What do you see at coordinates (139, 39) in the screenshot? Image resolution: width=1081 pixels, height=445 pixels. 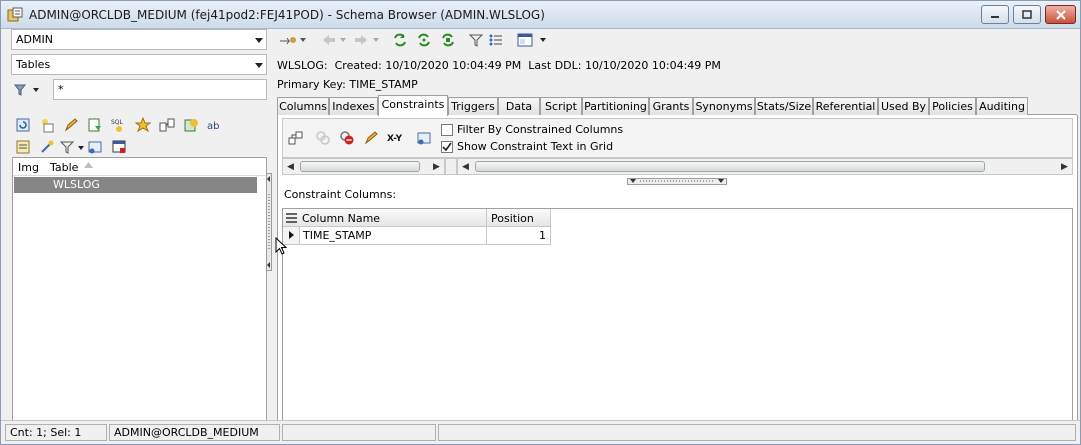 I see `schema-dropdown: ADMIN` at bounding box center [139, 39].